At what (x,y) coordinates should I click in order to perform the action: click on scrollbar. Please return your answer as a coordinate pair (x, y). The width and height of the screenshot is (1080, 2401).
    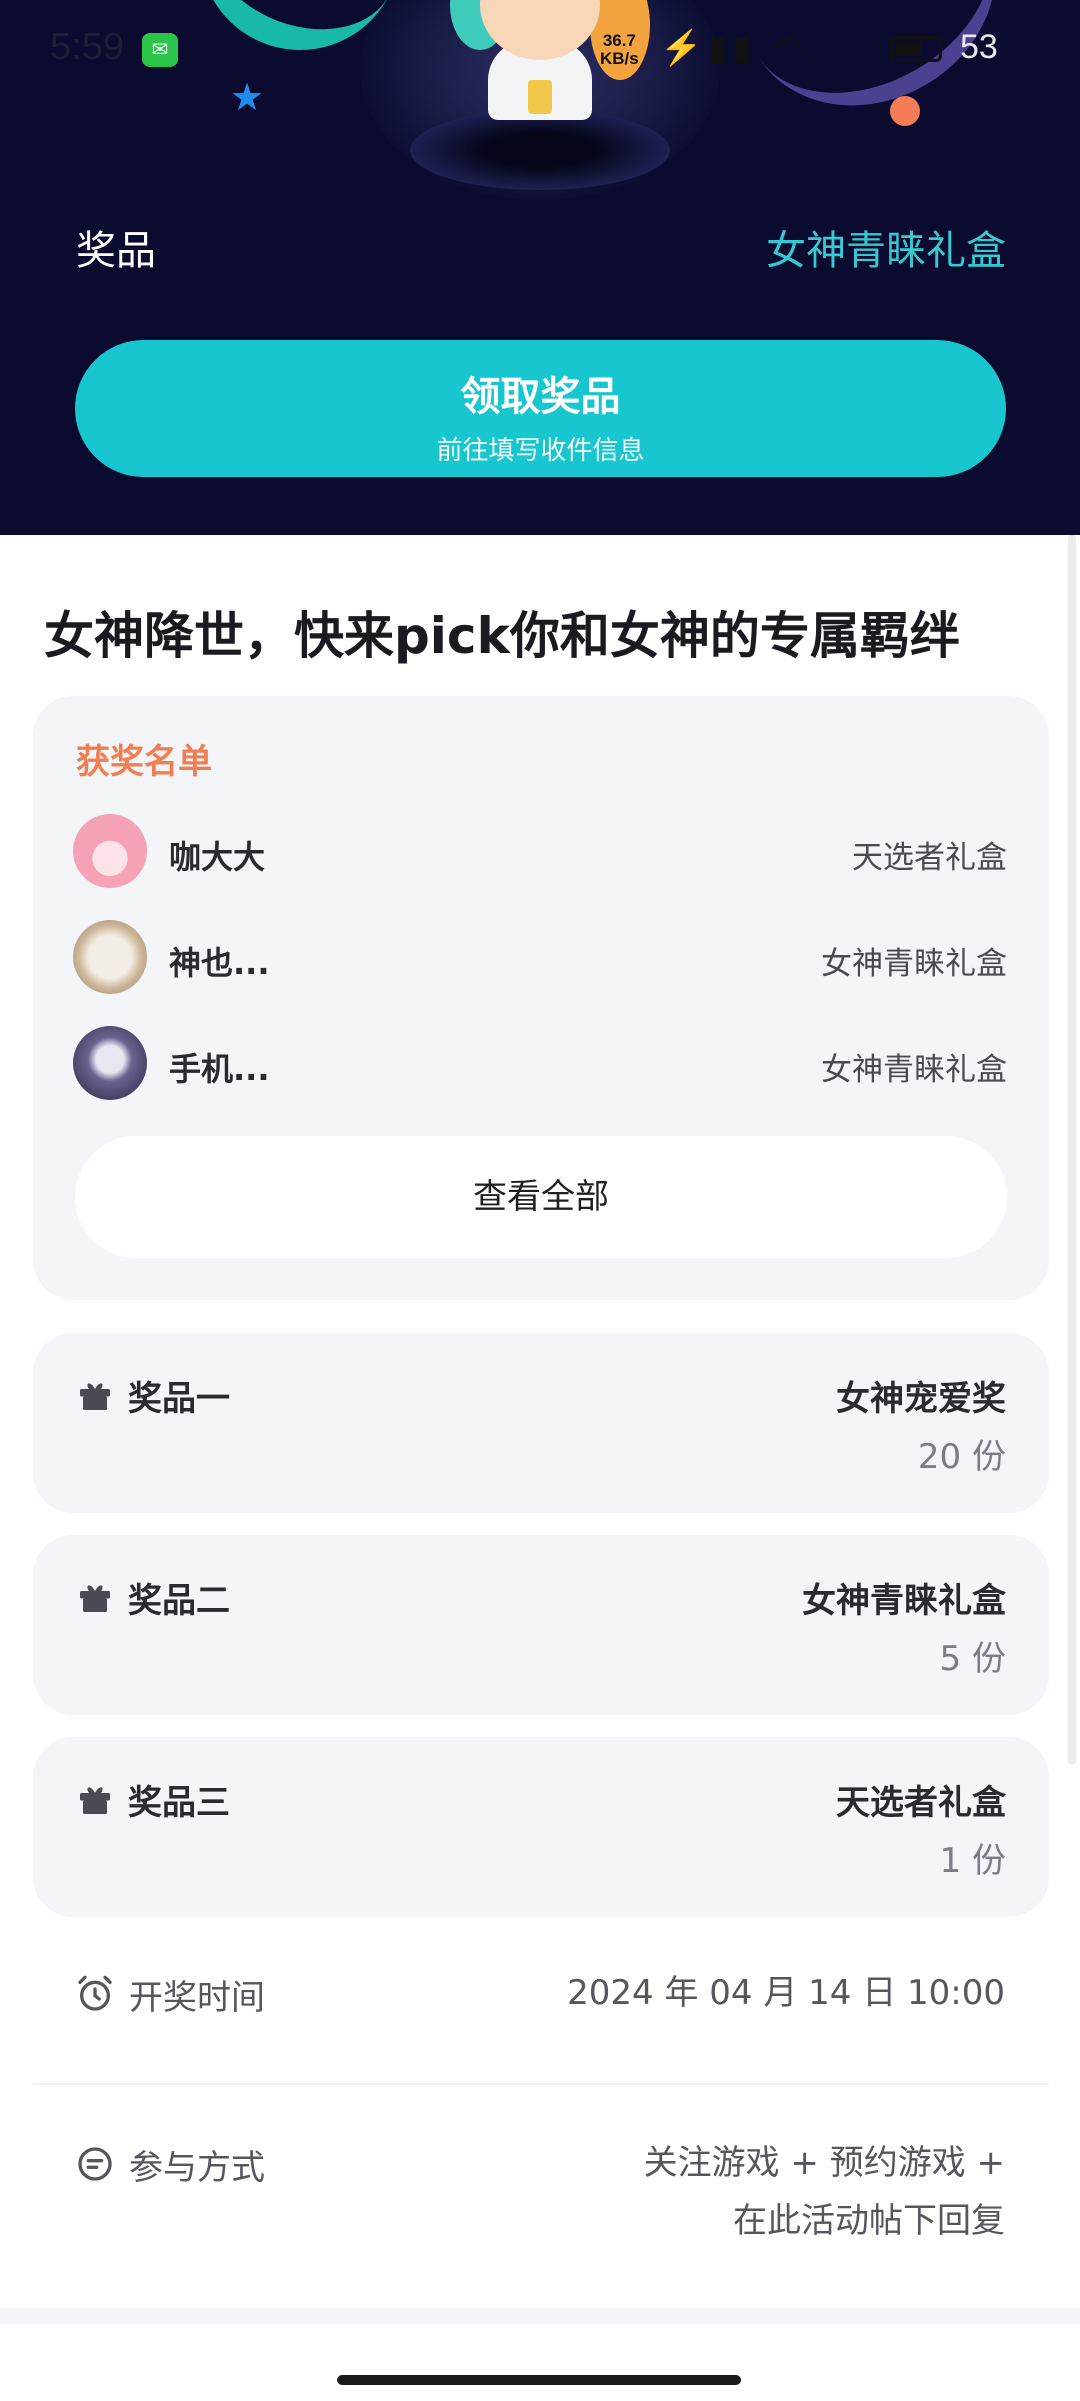
    Looking at the image, I should click on (1072, 1150).